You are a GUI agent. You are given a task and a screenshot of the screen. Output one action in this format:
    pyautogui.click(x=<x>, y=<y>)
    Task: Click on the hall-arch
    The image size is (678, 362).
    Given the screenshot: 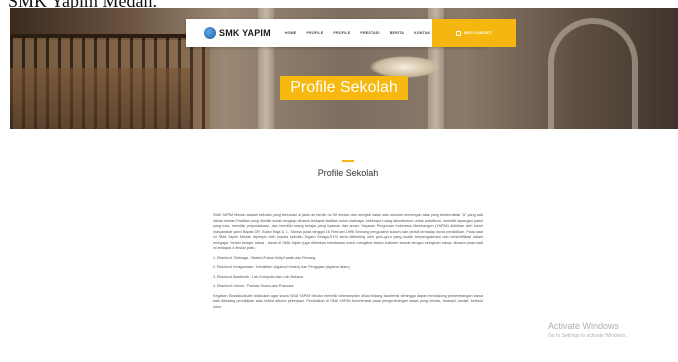 What is the action you would take?
    pyautogui.click(x=593, y=73)
    